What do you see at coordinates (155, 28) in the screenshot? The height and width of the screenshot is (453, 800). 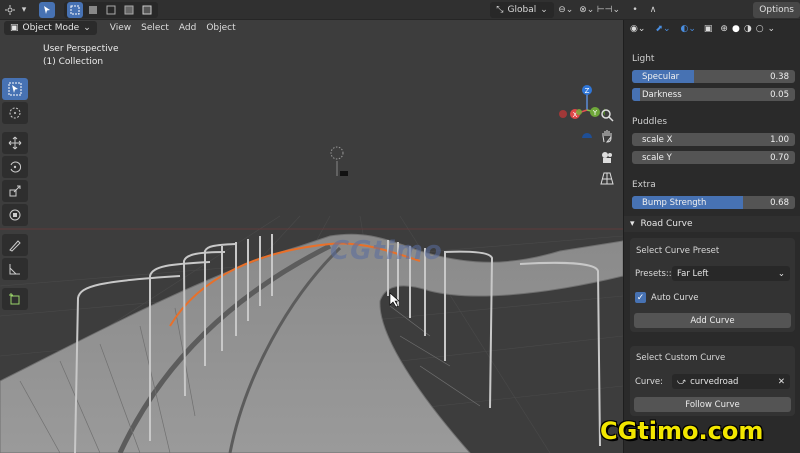 I see `menu-select: Select` at bounding box center [155, 28].